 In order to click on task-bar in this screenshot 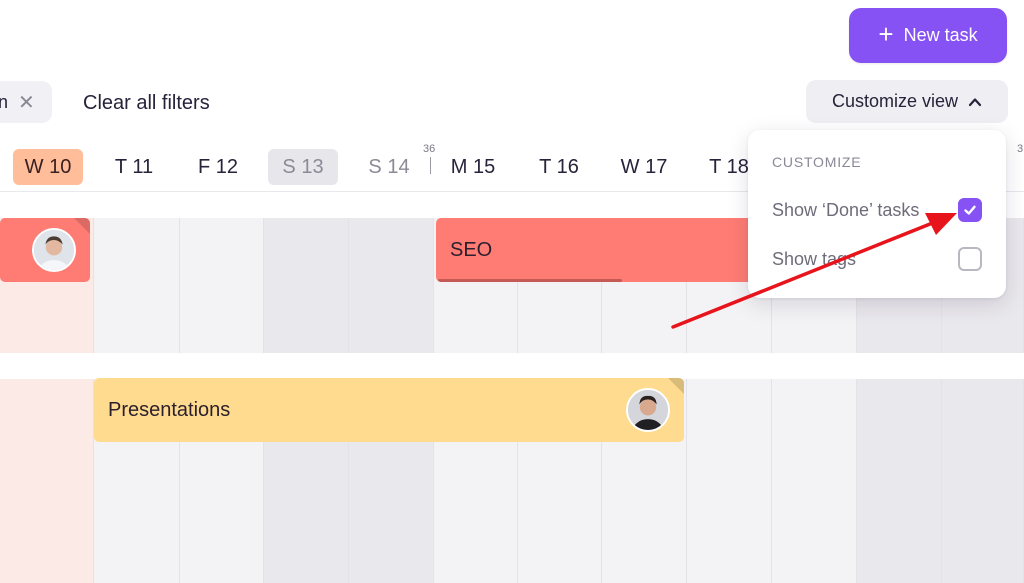, I will do `click(45, 250)`.